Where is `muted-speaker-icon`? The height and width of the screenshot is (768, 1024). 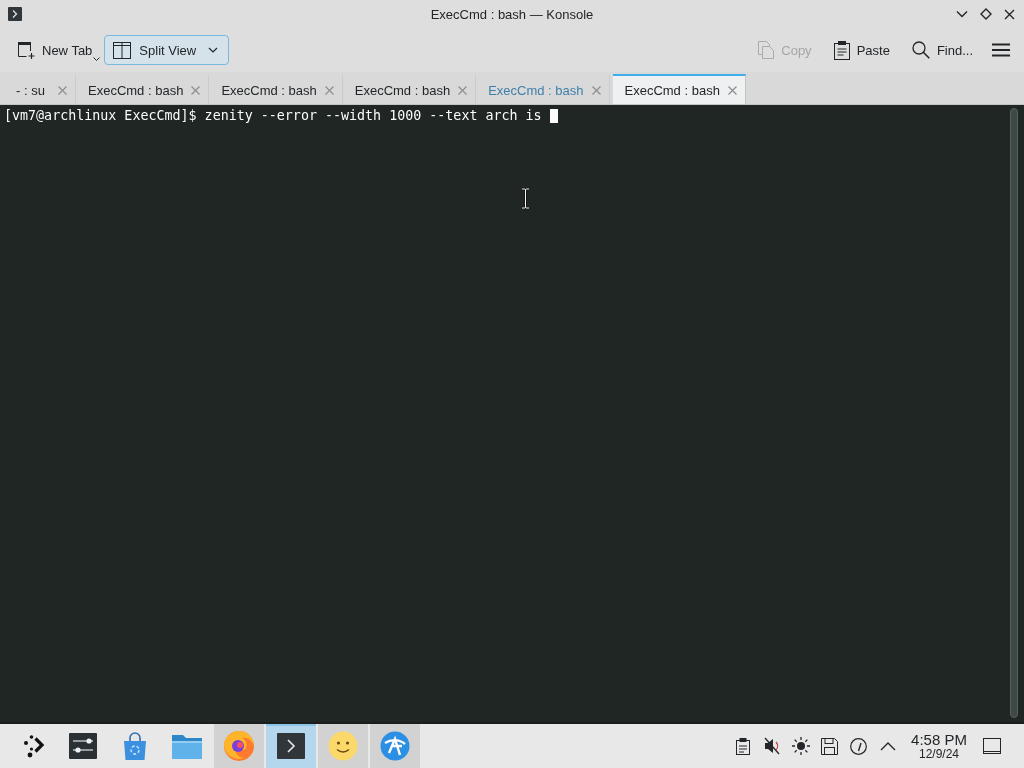
muted-speaker-icon is located at coordinates (771, 746).